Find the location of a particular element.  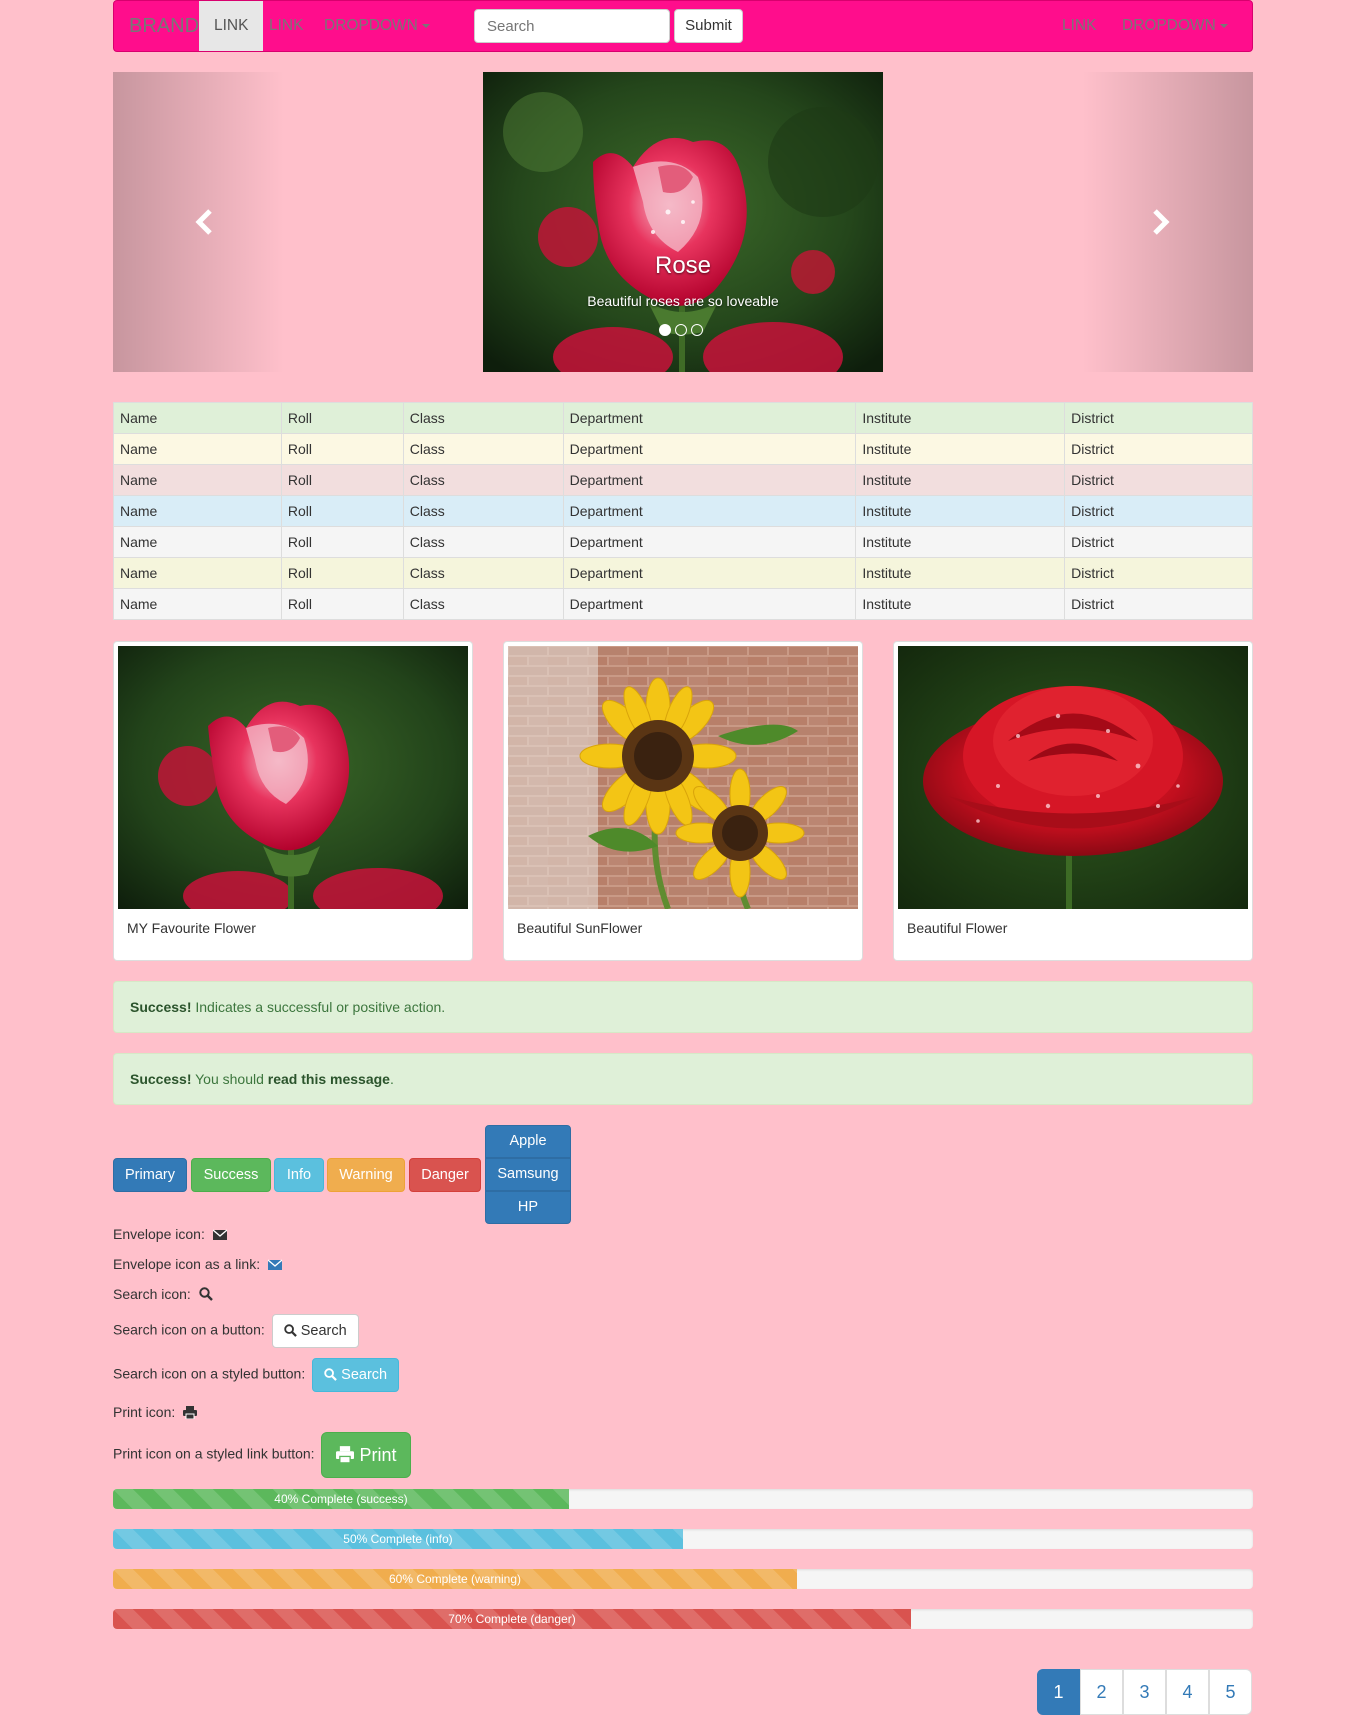

progress-warning: 60% Complete (warning) is located at coordinates (683, 1579).